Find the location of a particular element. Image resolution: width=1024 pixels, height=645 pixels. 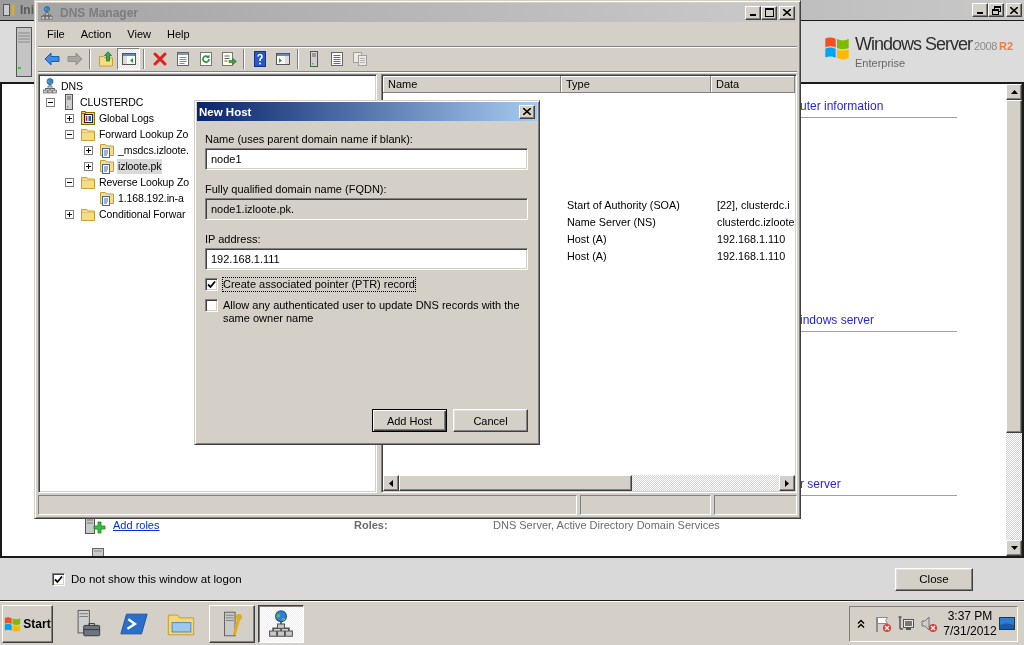

tree-item: Reverse Lookup Zo is located at coordinates (144, 182).